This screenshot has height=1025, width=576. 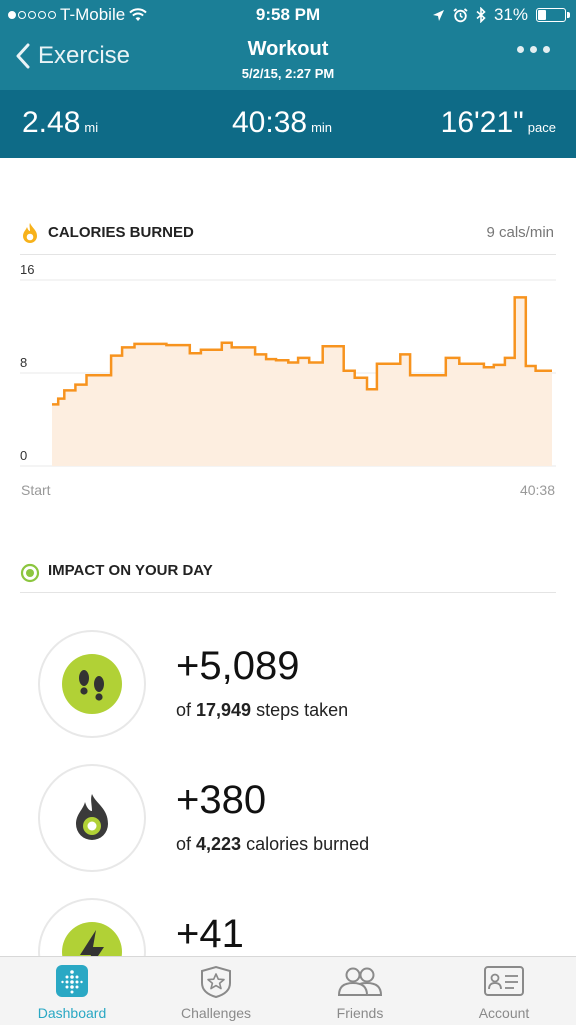 I want to click on calories-rate: 9 cals/min, so click(x=520, y=232).